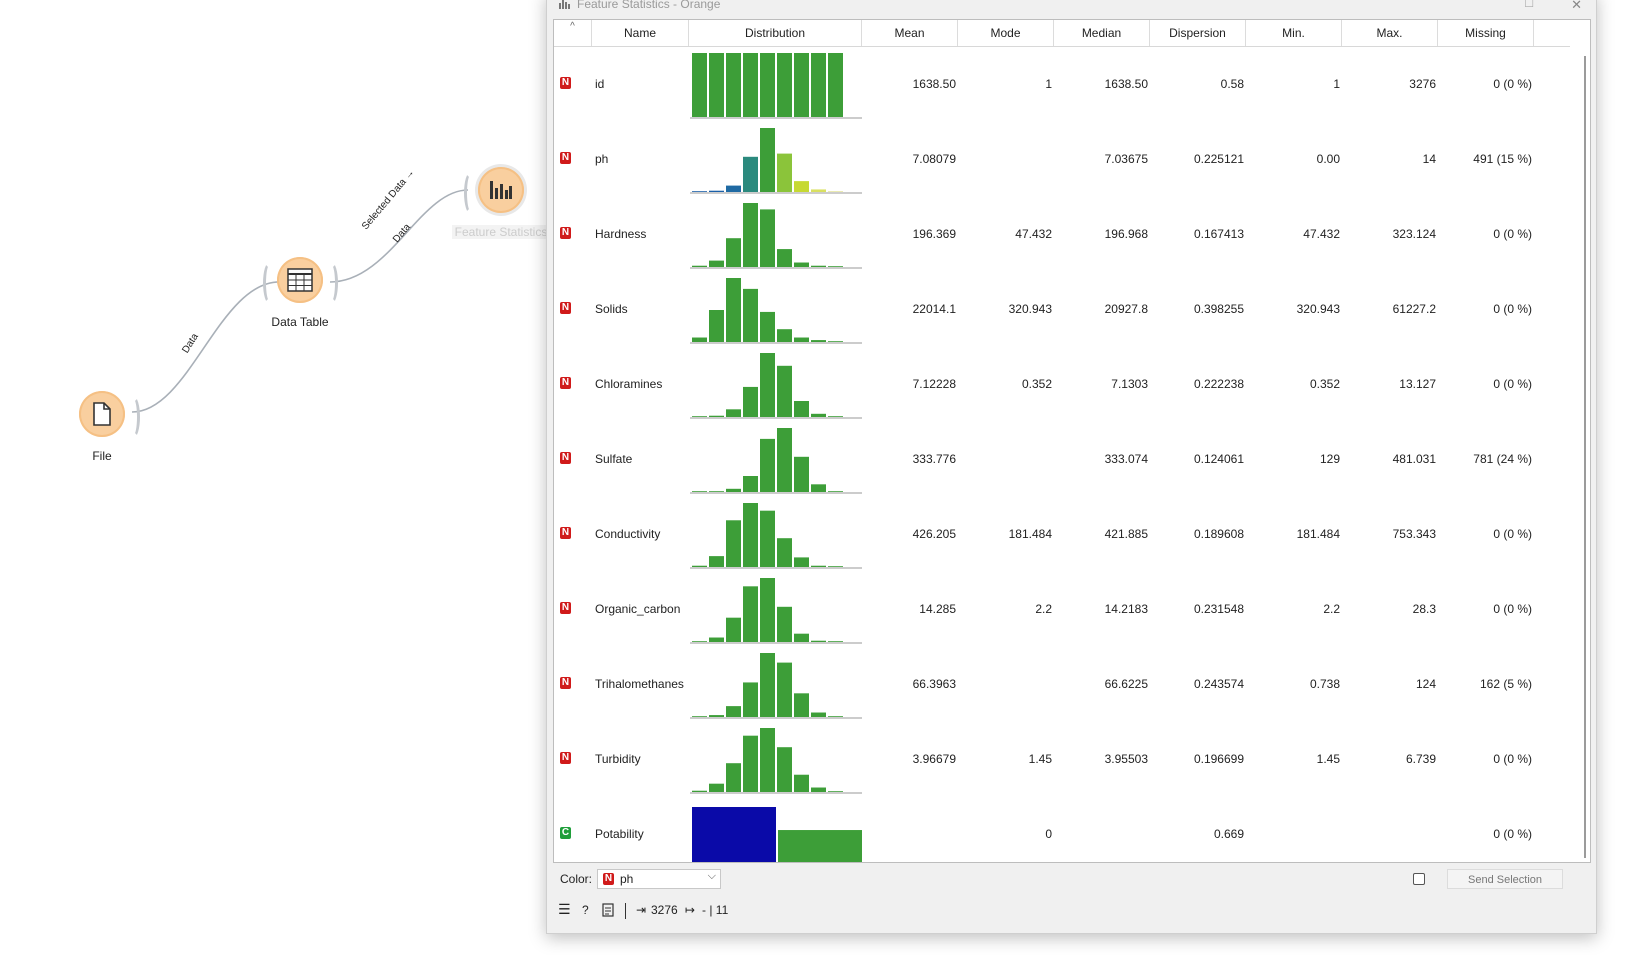 This screenshot has height=955, width=1637. I want to click on feature-name: Trihalomethanes, so click(639, 684).